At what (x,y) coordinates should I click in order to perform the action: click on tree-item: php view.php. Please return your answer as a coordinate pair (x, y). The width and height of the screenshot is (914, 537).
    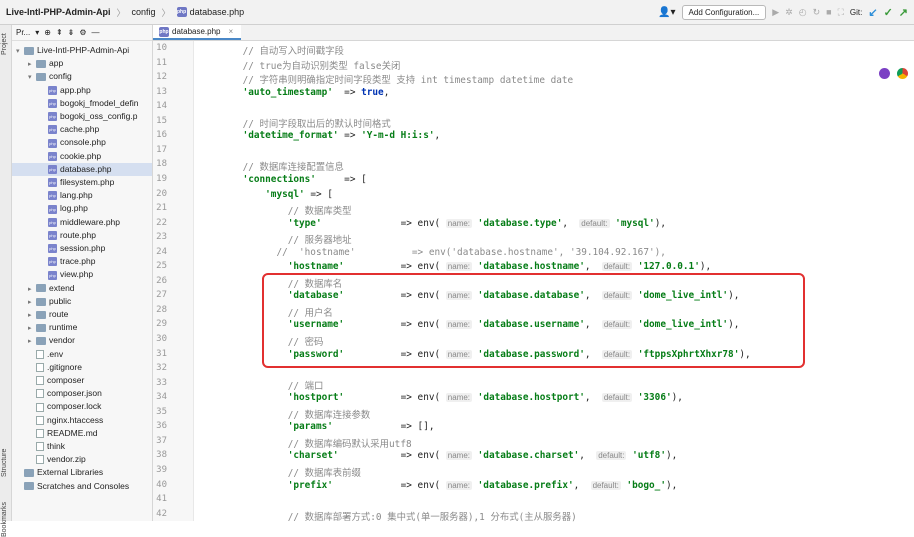
    Looking at the image, I should click on (82, 274).